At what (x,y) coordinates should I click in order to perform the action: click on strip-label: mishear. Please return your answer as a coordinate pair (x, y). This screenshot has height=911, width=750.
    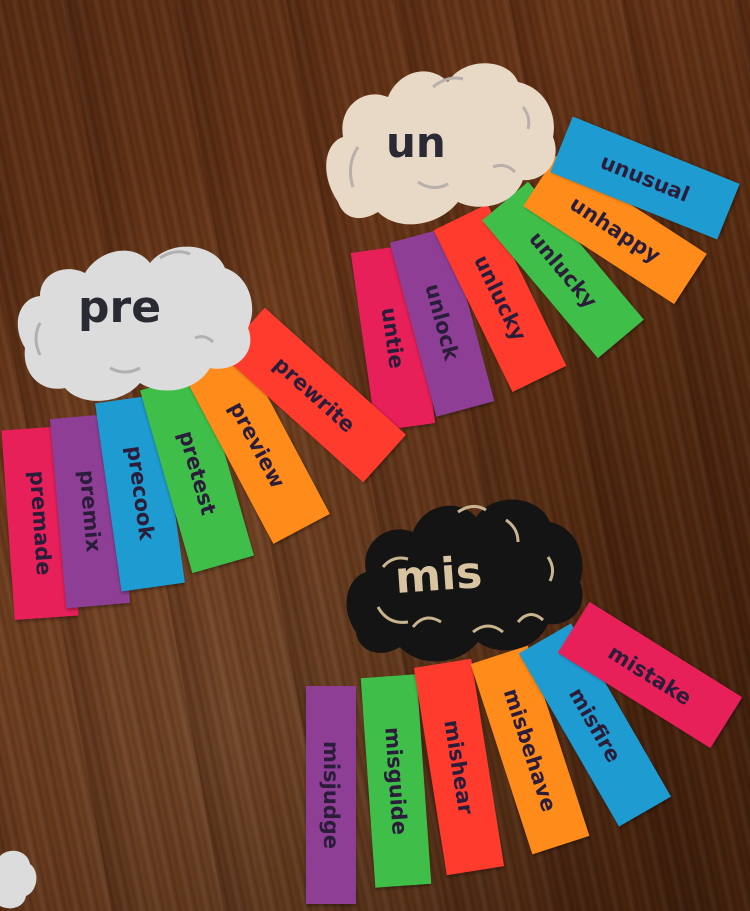
    Looking at the image, I should click on (459, 767).